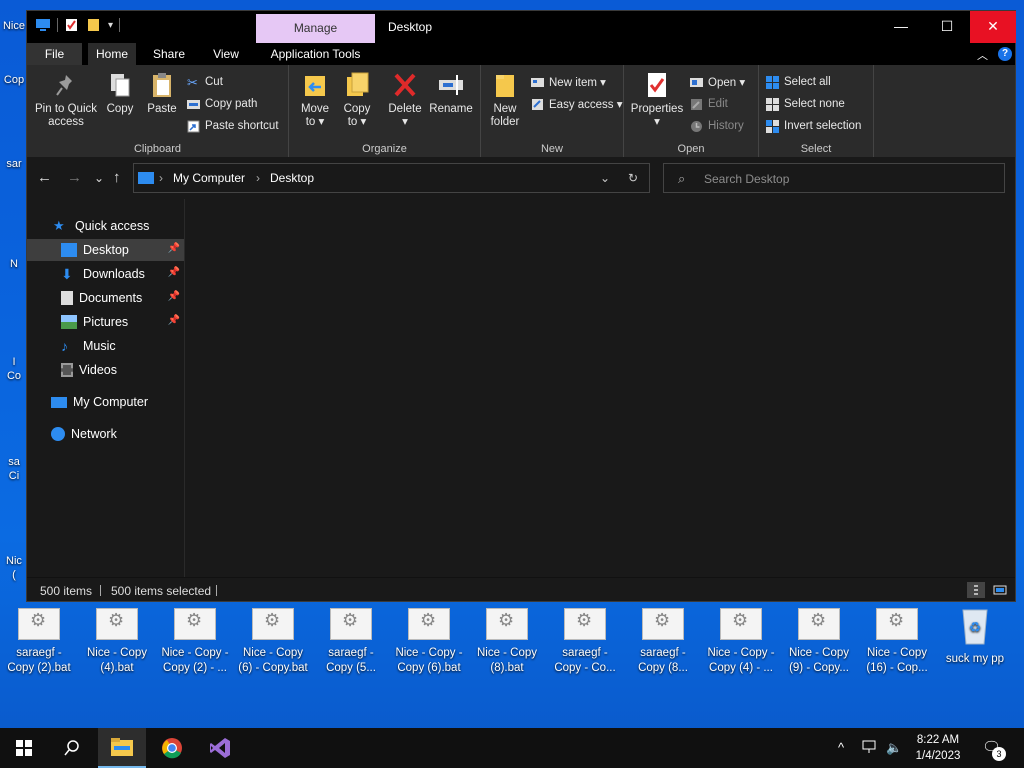  I want to click on music-note-icon: ♪, so click(64, 346).